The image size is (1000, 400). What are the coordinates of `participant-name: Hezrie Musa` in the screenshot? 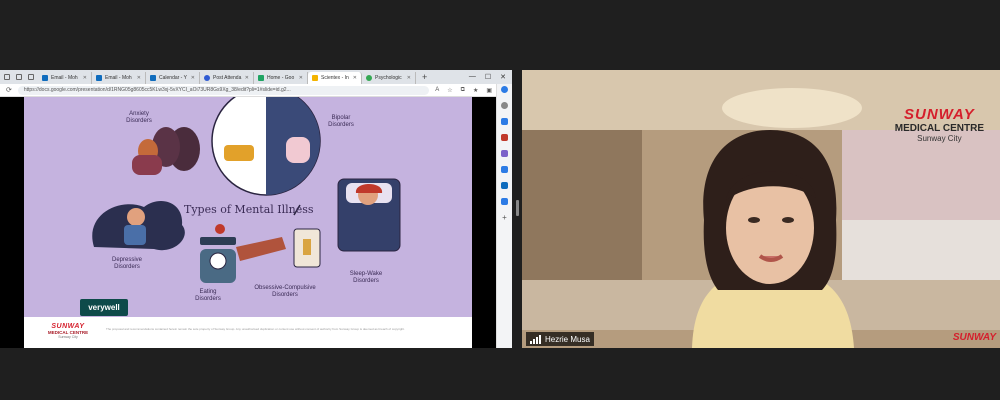 It's located at (567, 339).